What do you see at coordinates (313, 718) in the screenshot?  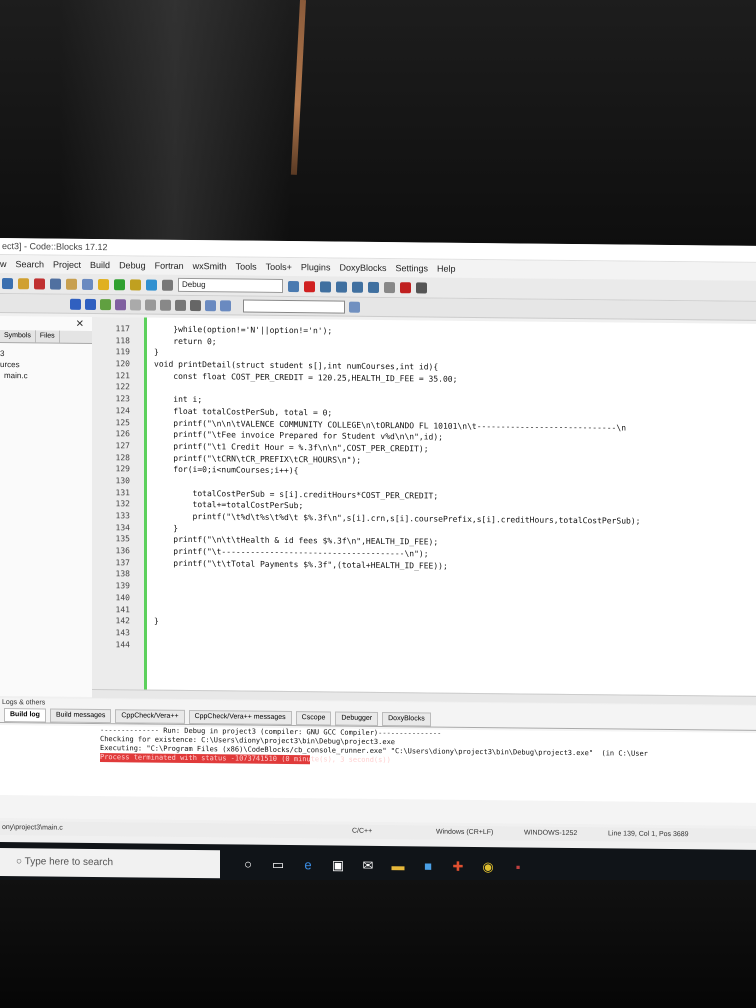 I see `tab-cscope: Cscope` at bounding box center [313, 718].